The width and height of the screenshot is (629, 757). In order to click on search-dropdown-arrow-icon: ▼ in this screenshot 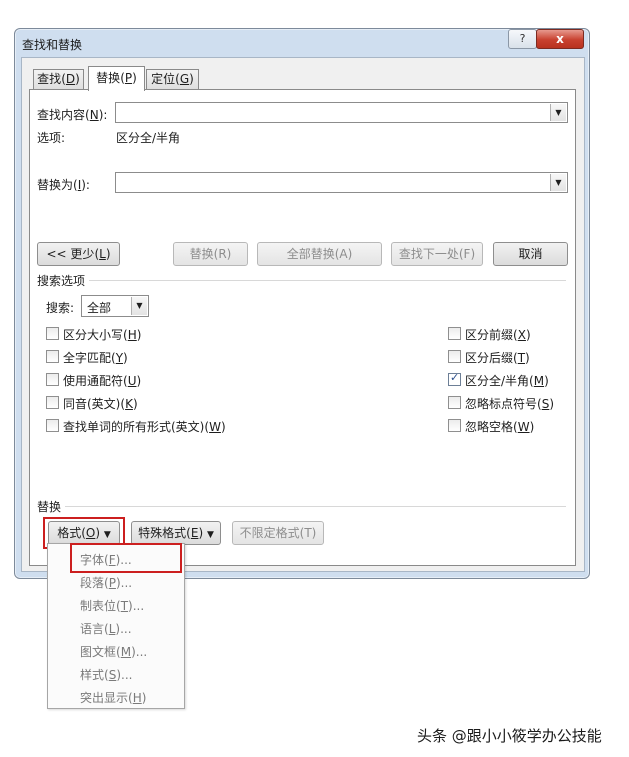, I will do `click(139, 306)`.